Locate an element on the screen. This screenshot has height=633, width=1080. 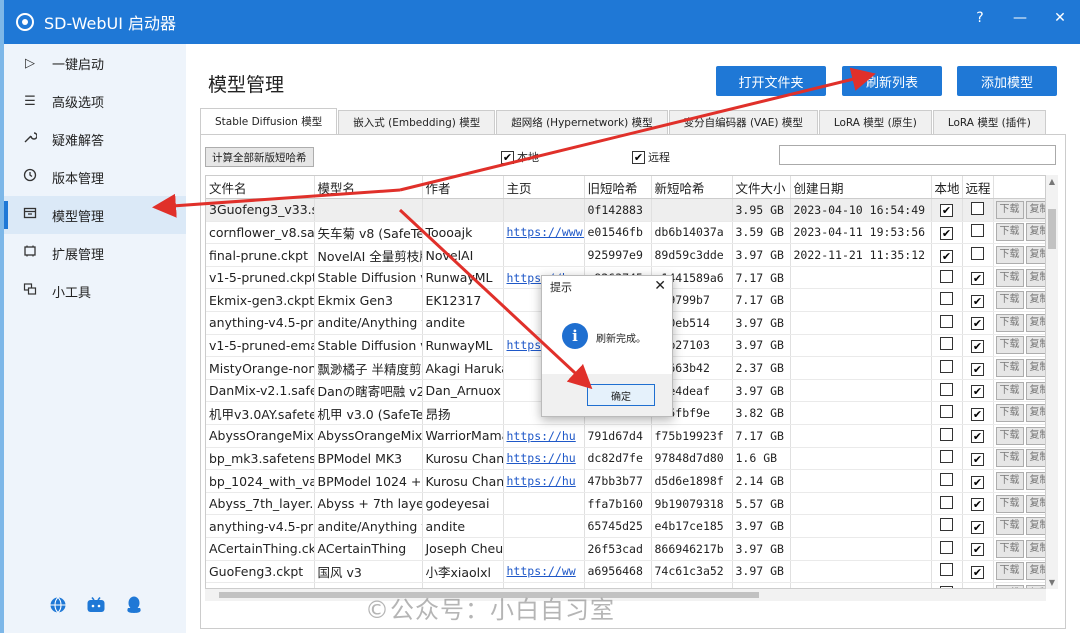
sidebar-item-tools: 小工具 is located at coordinates (95, 291).